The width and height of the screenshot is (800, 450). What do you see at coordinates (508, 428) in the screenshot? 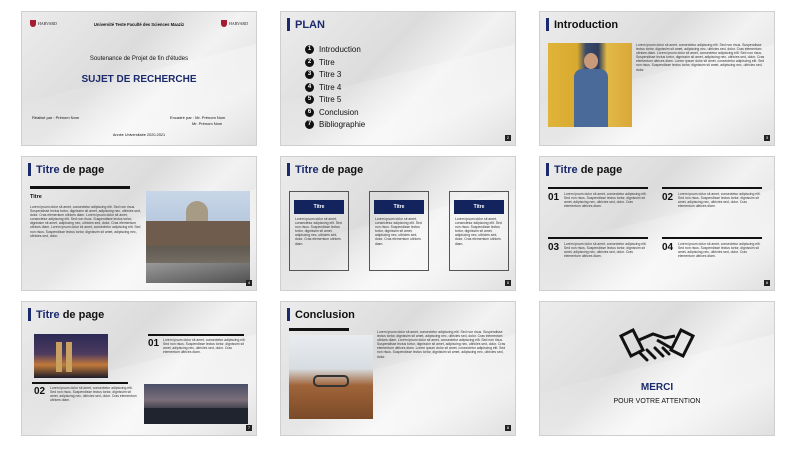
I see `page-number: 8` at bounding box center [508, 428].